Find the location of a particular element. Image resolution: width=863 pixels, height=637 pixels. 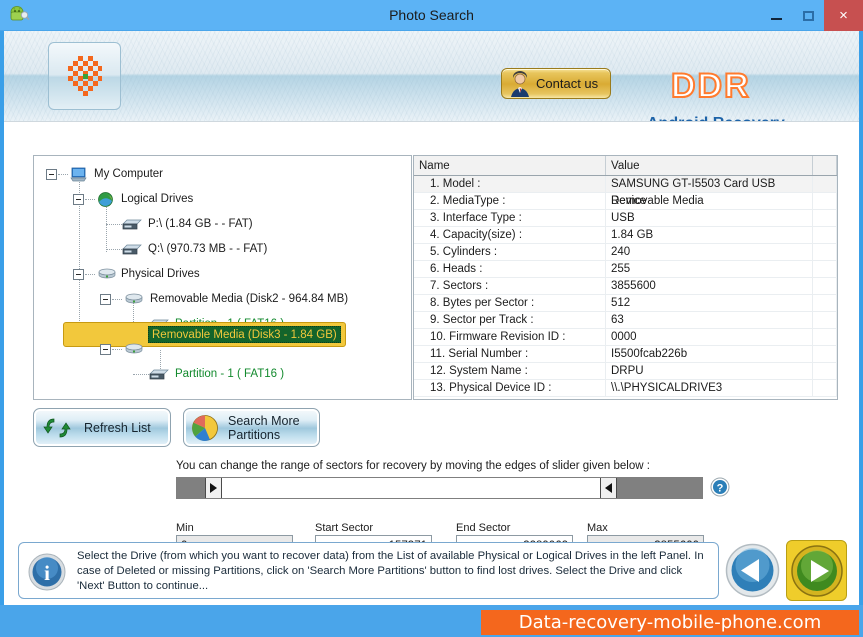

cell-value: USB is located at coordinates (709, 218).